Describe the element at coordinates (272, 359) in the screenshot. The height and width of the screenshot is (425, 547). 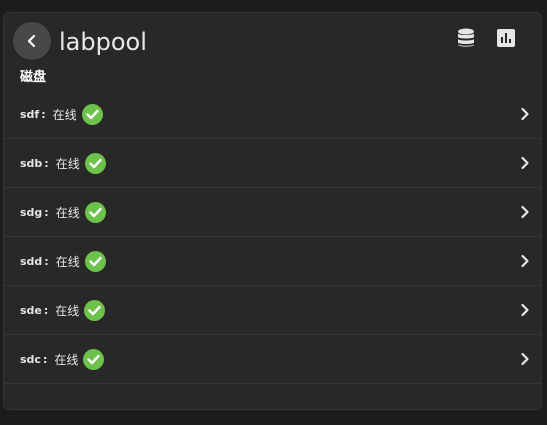
I see `disk-row: sdc : 在线` at that location.